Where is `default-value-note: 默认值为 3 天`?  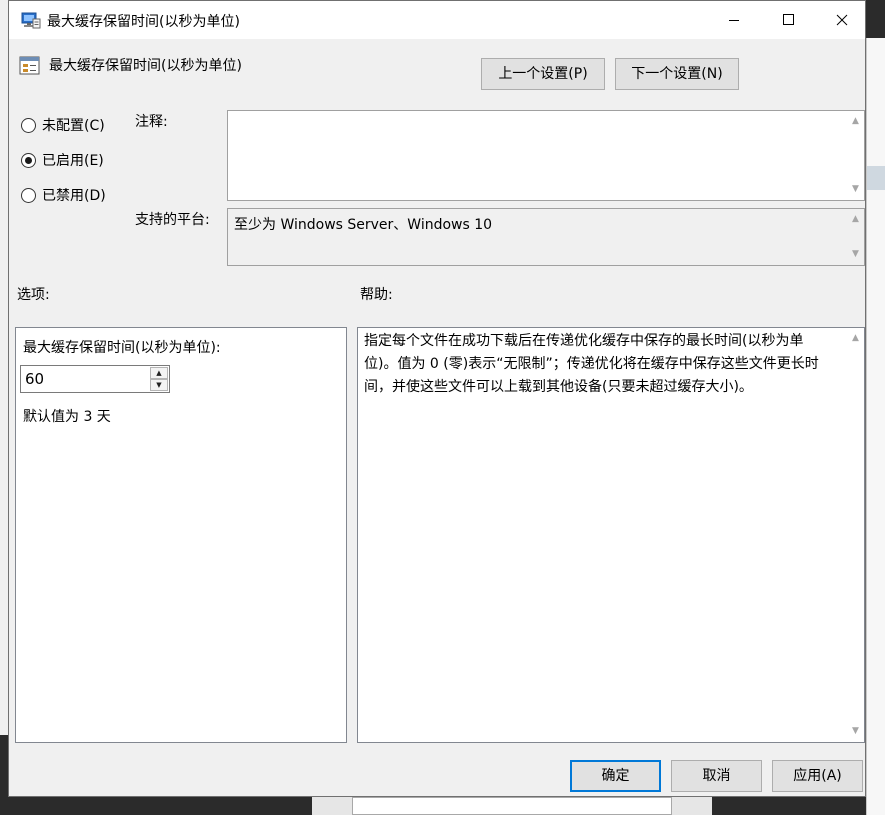
default-value-note: 默认值为 3 天 is located at coordinates (67, 417).